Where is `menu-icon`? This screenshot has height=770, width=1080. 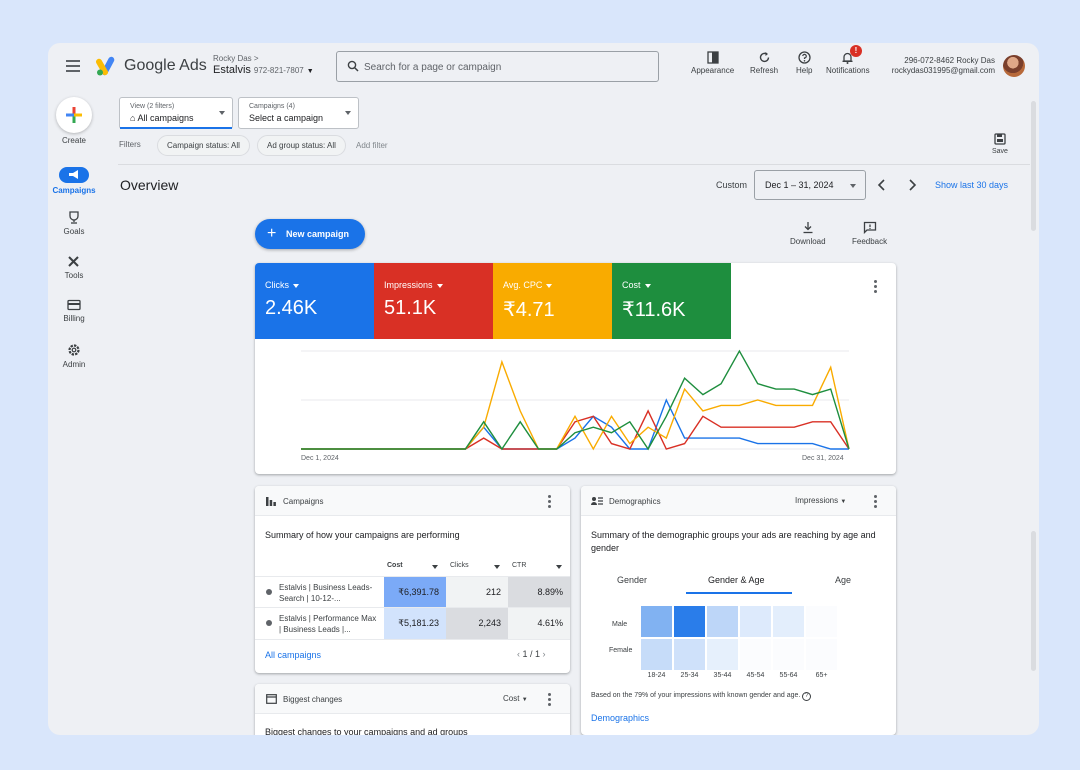 menu-icon is located at coordinates (73, 66).